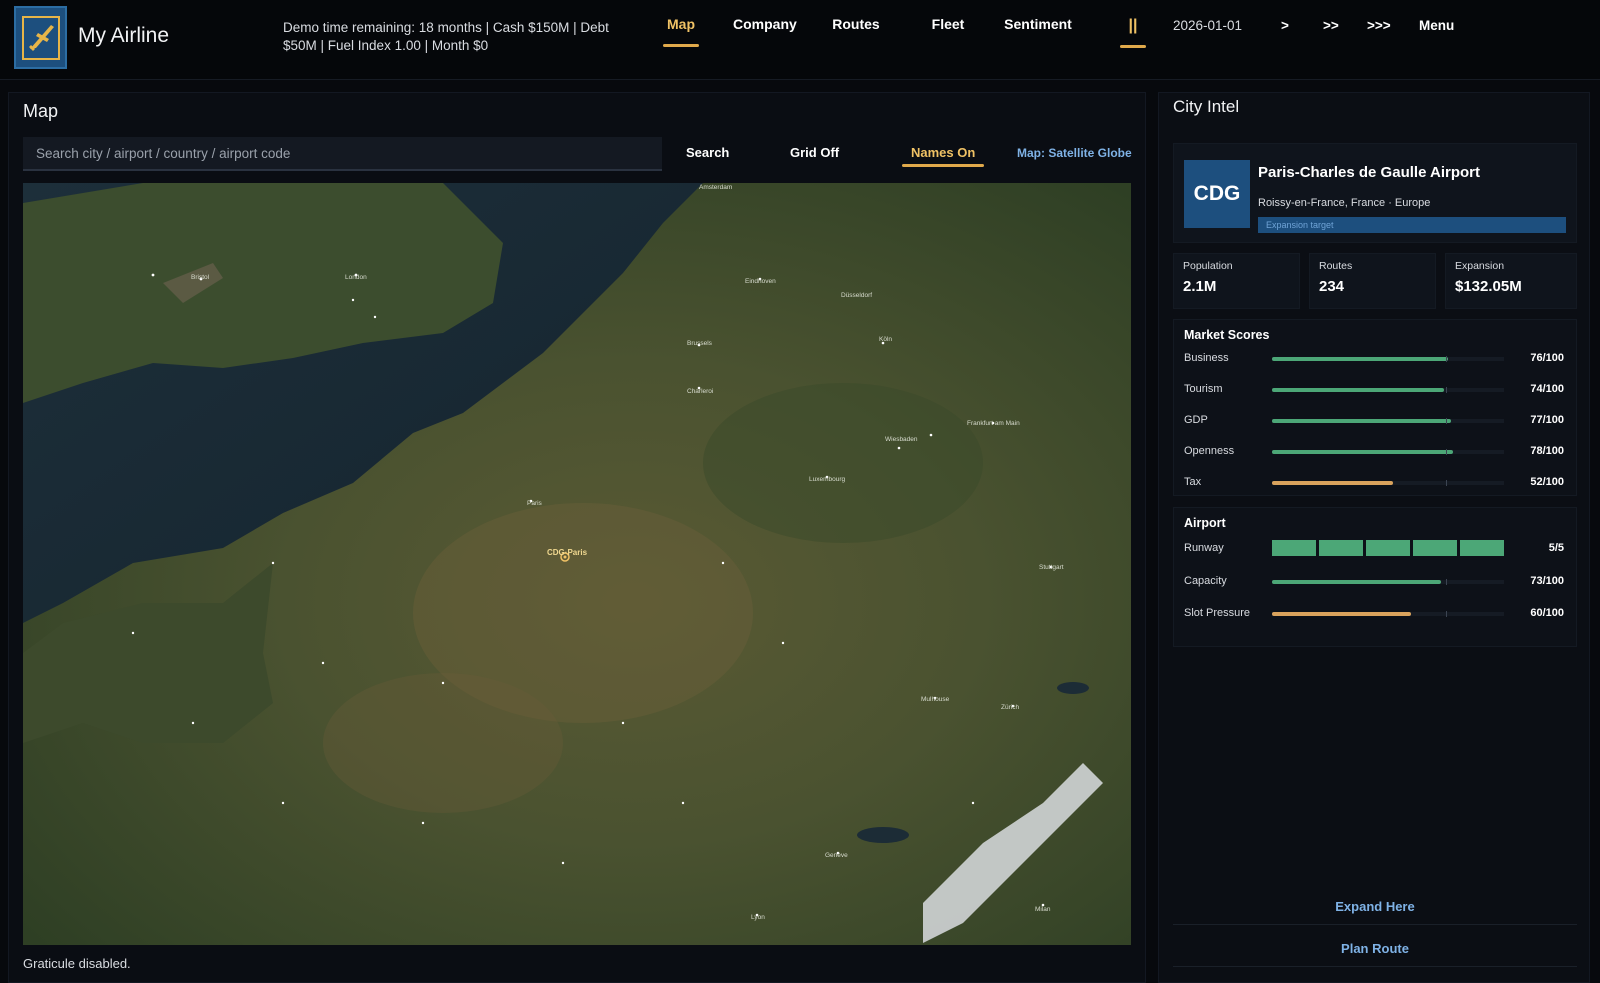  What do you see at coordinates (948, 30) in the screenshot?
I see `nav-fleet: Fleet` at bounding box center [948, 30].